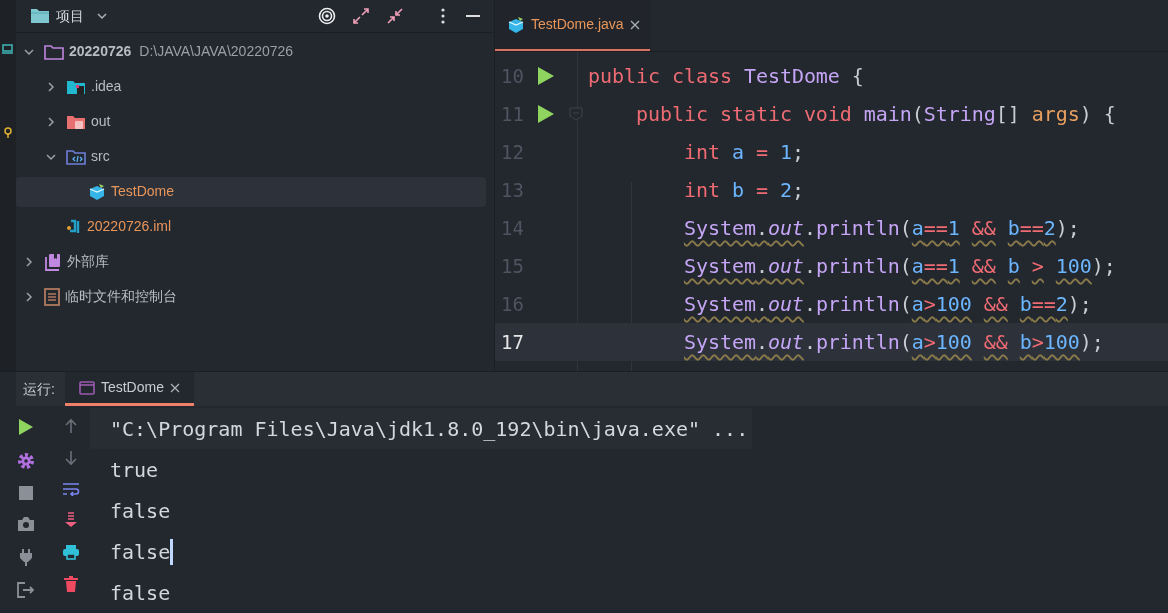  Describe the element at coordinates (129, 226) in the screenshot. I see `item-label: 20220726.iml` at that location.